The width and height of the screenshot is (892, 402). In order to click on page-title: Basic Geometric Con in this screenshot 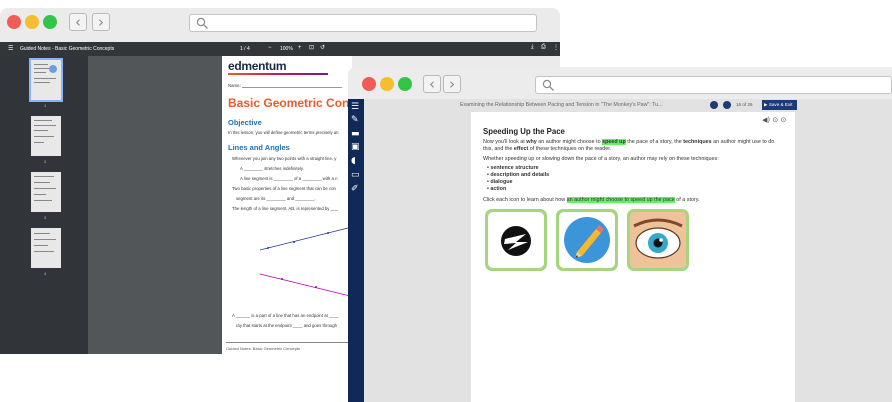, I will do `click(289, 103)`.